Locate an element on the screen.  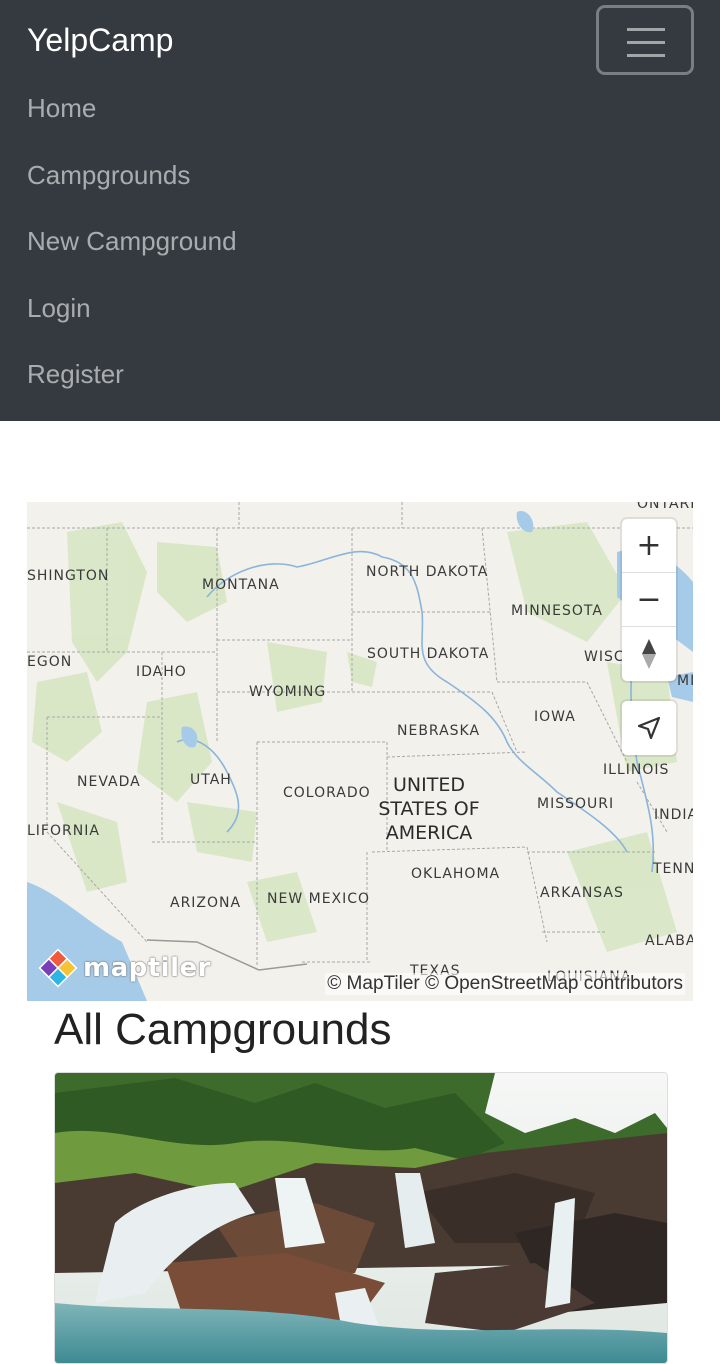
map-attribution: © MapTiler © OpenStreetMap contributors is located at coordinates (505, 984).